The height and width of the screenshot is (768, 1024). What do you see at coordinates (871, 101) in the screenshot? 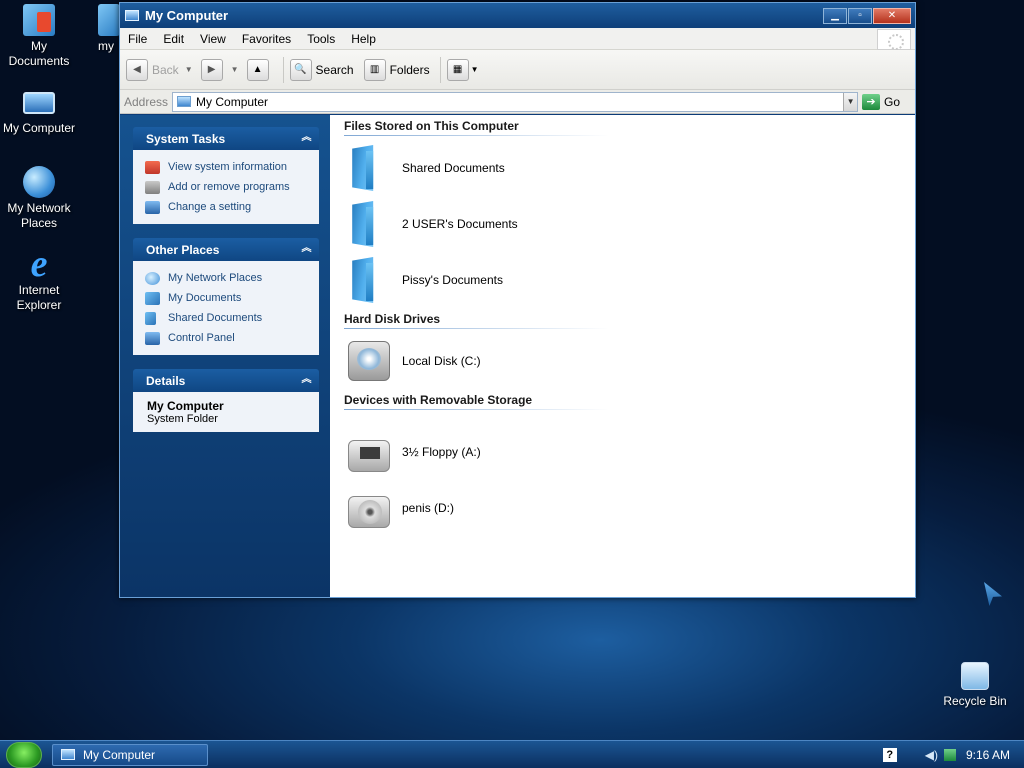
I see `go-arrow-icon: ➔` at bounding box center [871, 101].